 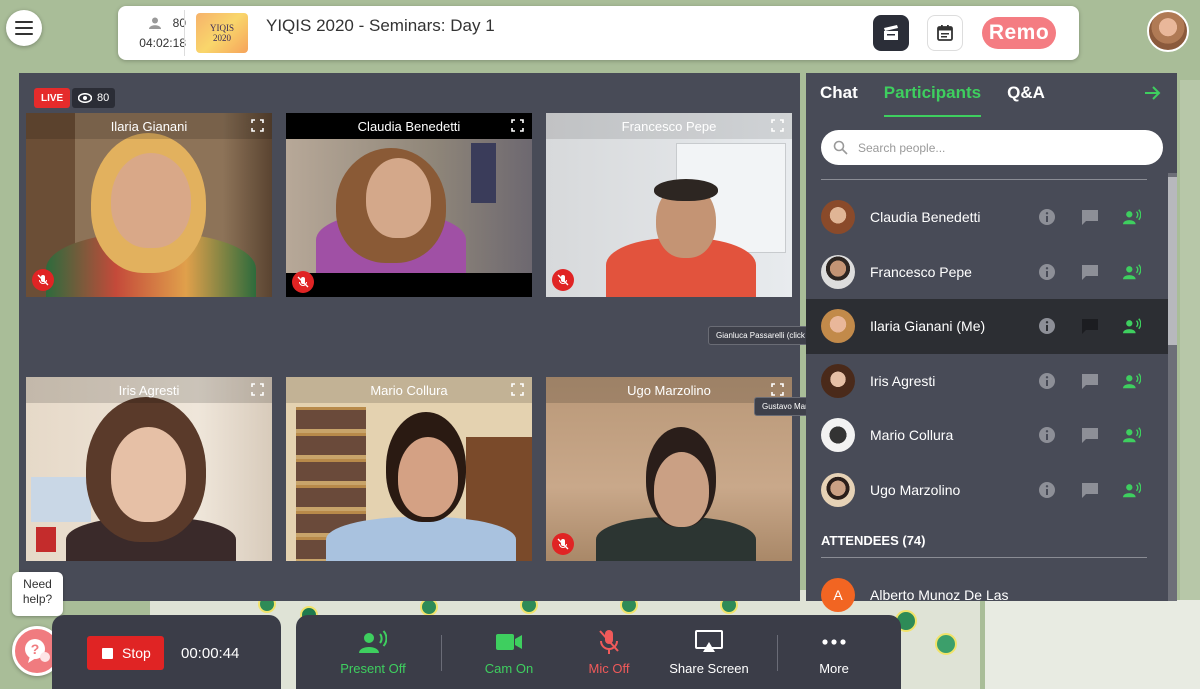 I want to click on scrollbar-thumb, so click(x=1172, y=261).